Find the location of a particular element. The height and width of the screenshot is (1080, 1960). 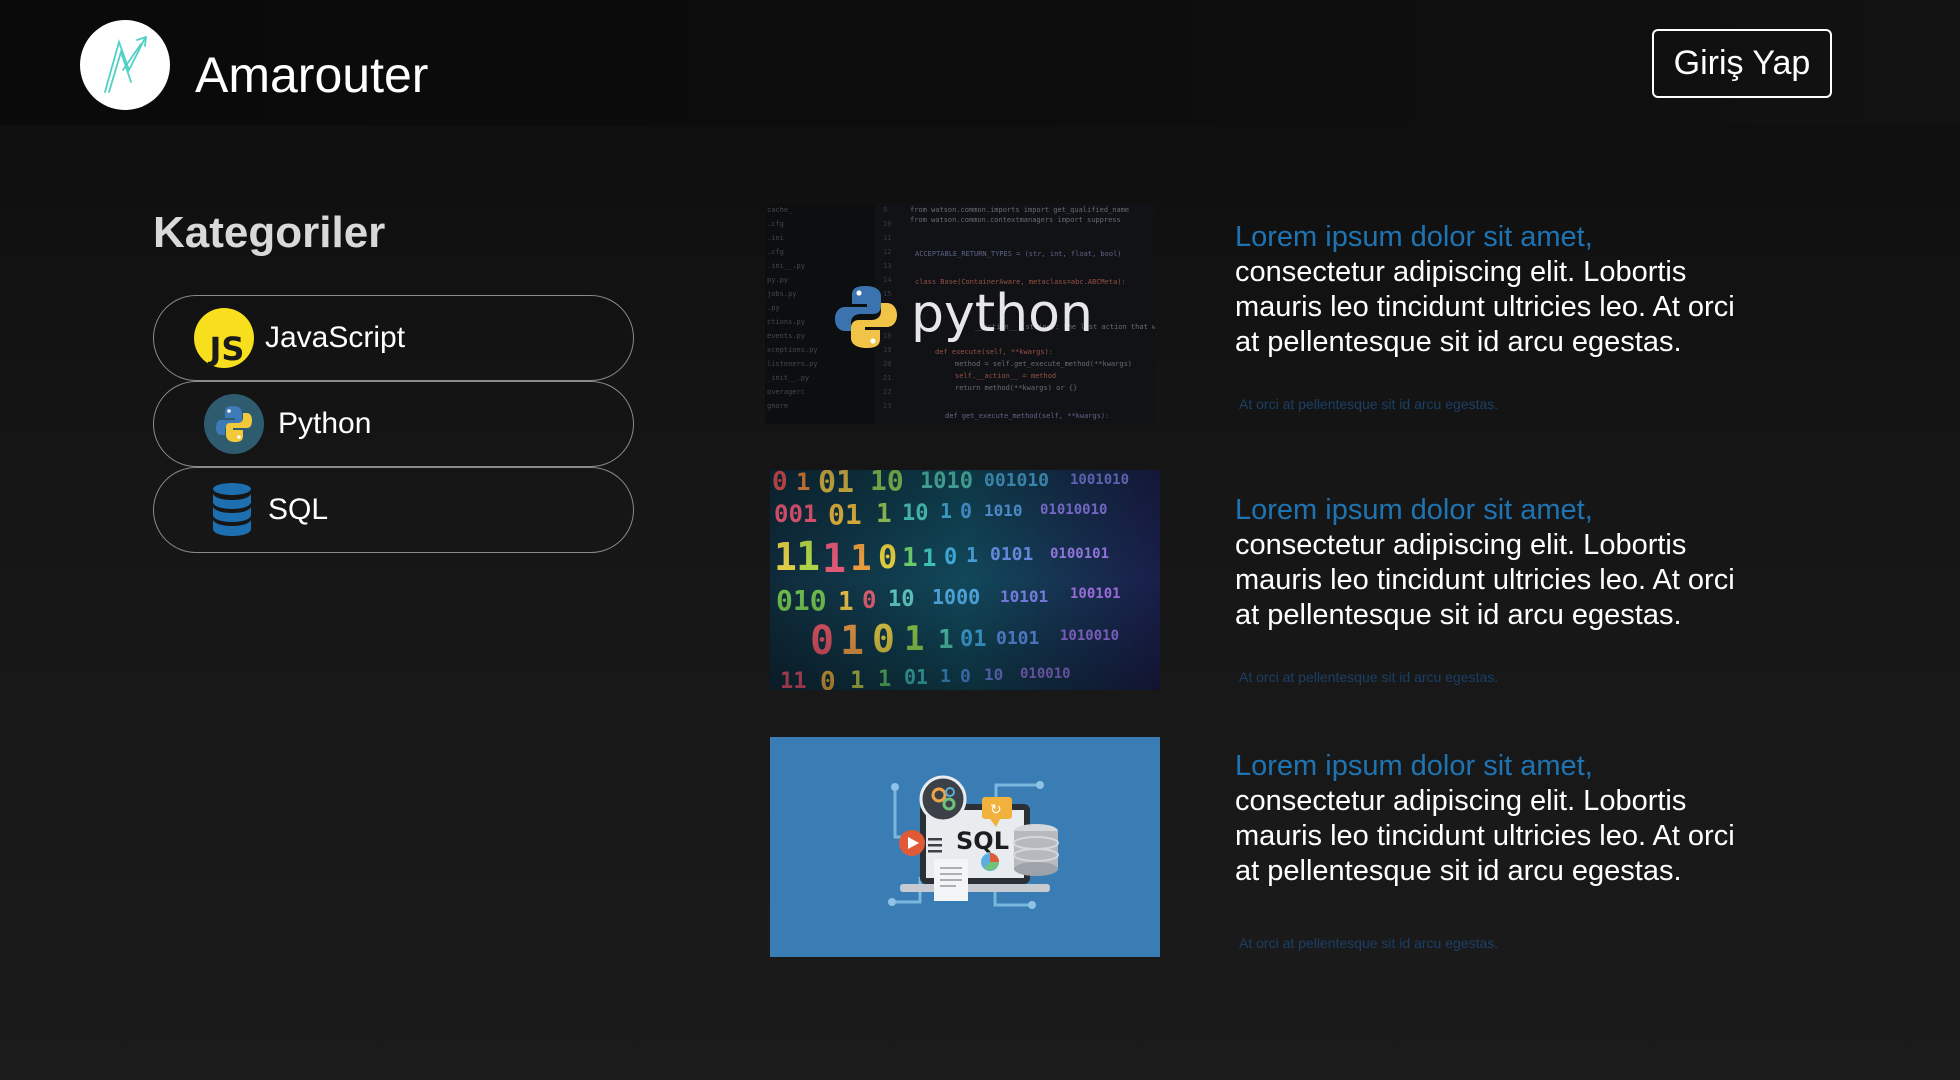

article-image-sql: SQL ↻ is located at coordinates (965, 847).